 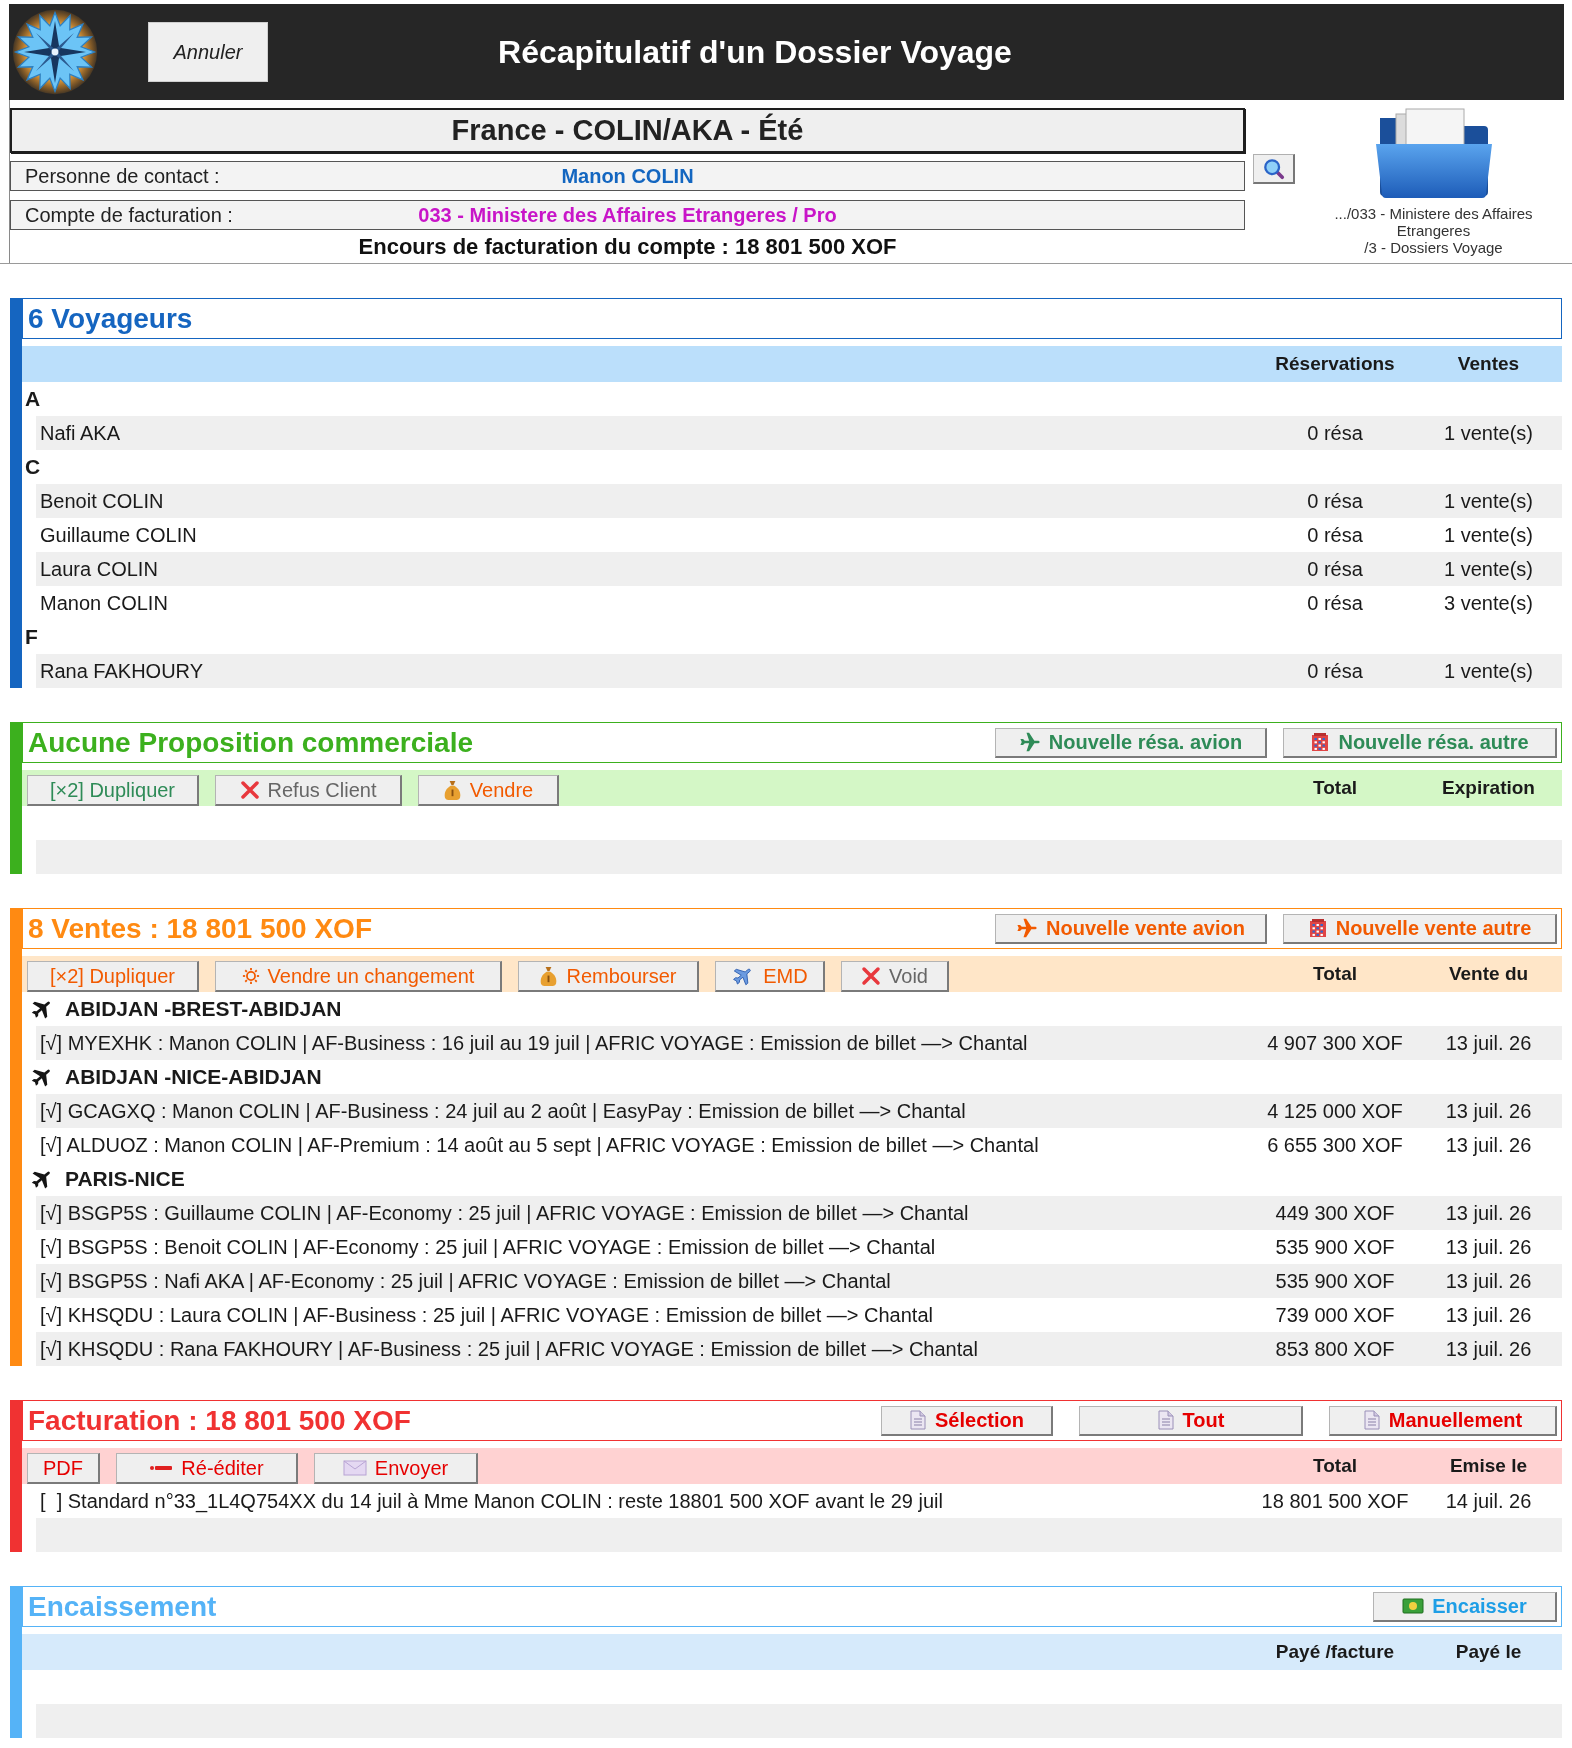 I want to click on sale-total: 6 655 300 XOF, so click(x=1335, y=1145).